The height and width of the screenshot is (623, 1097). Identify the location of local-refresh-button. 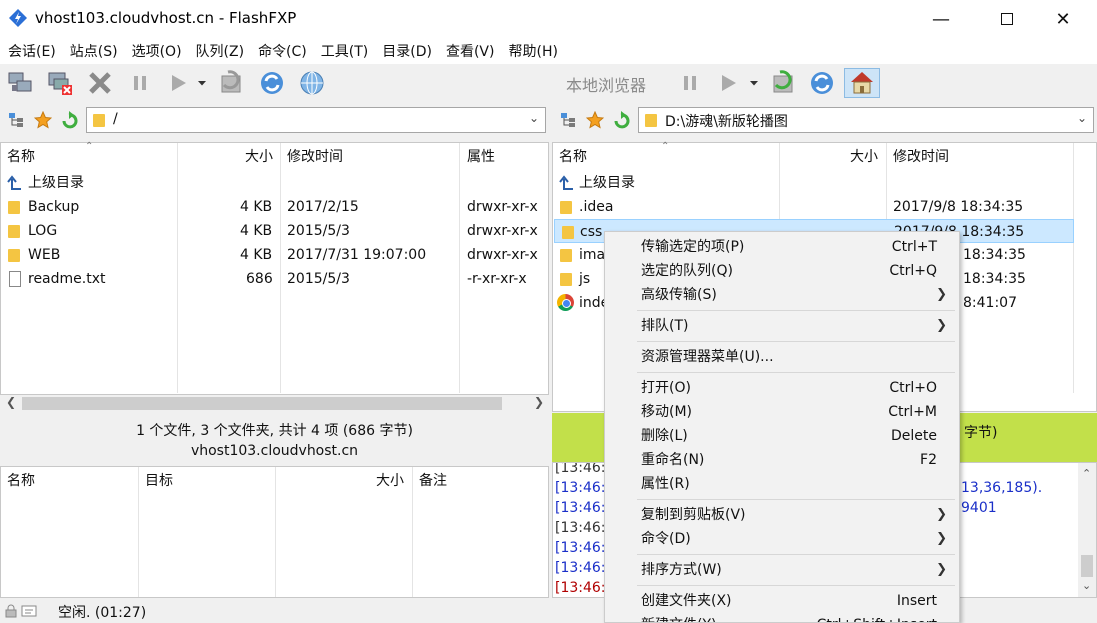
(822, 83).